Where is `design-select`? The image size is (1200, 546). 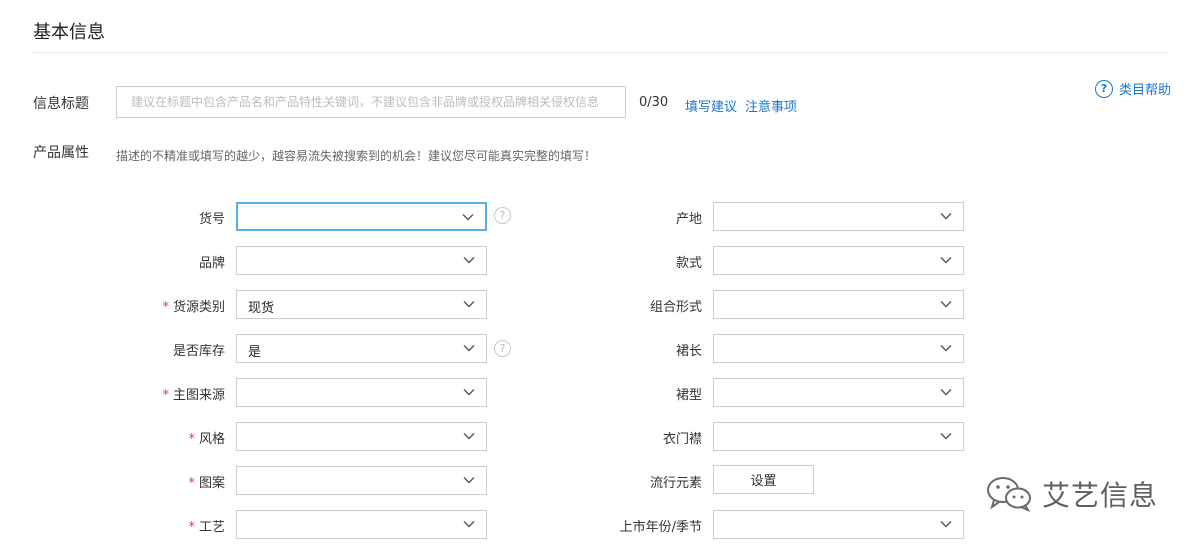
design-select is located at coordinates (838, 260).